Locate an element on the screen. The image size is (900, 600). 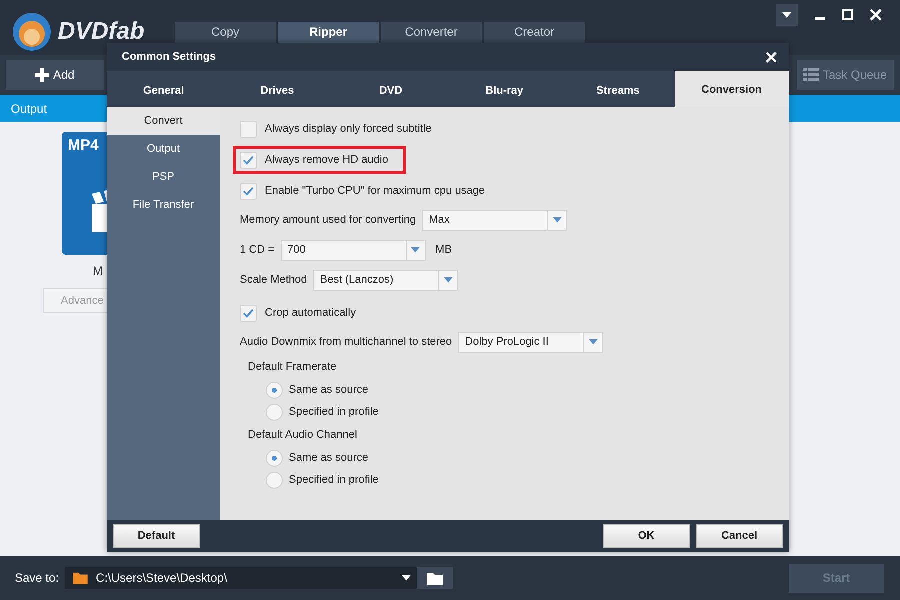
settings-tab: Drives is located at coordinates (277, 89).